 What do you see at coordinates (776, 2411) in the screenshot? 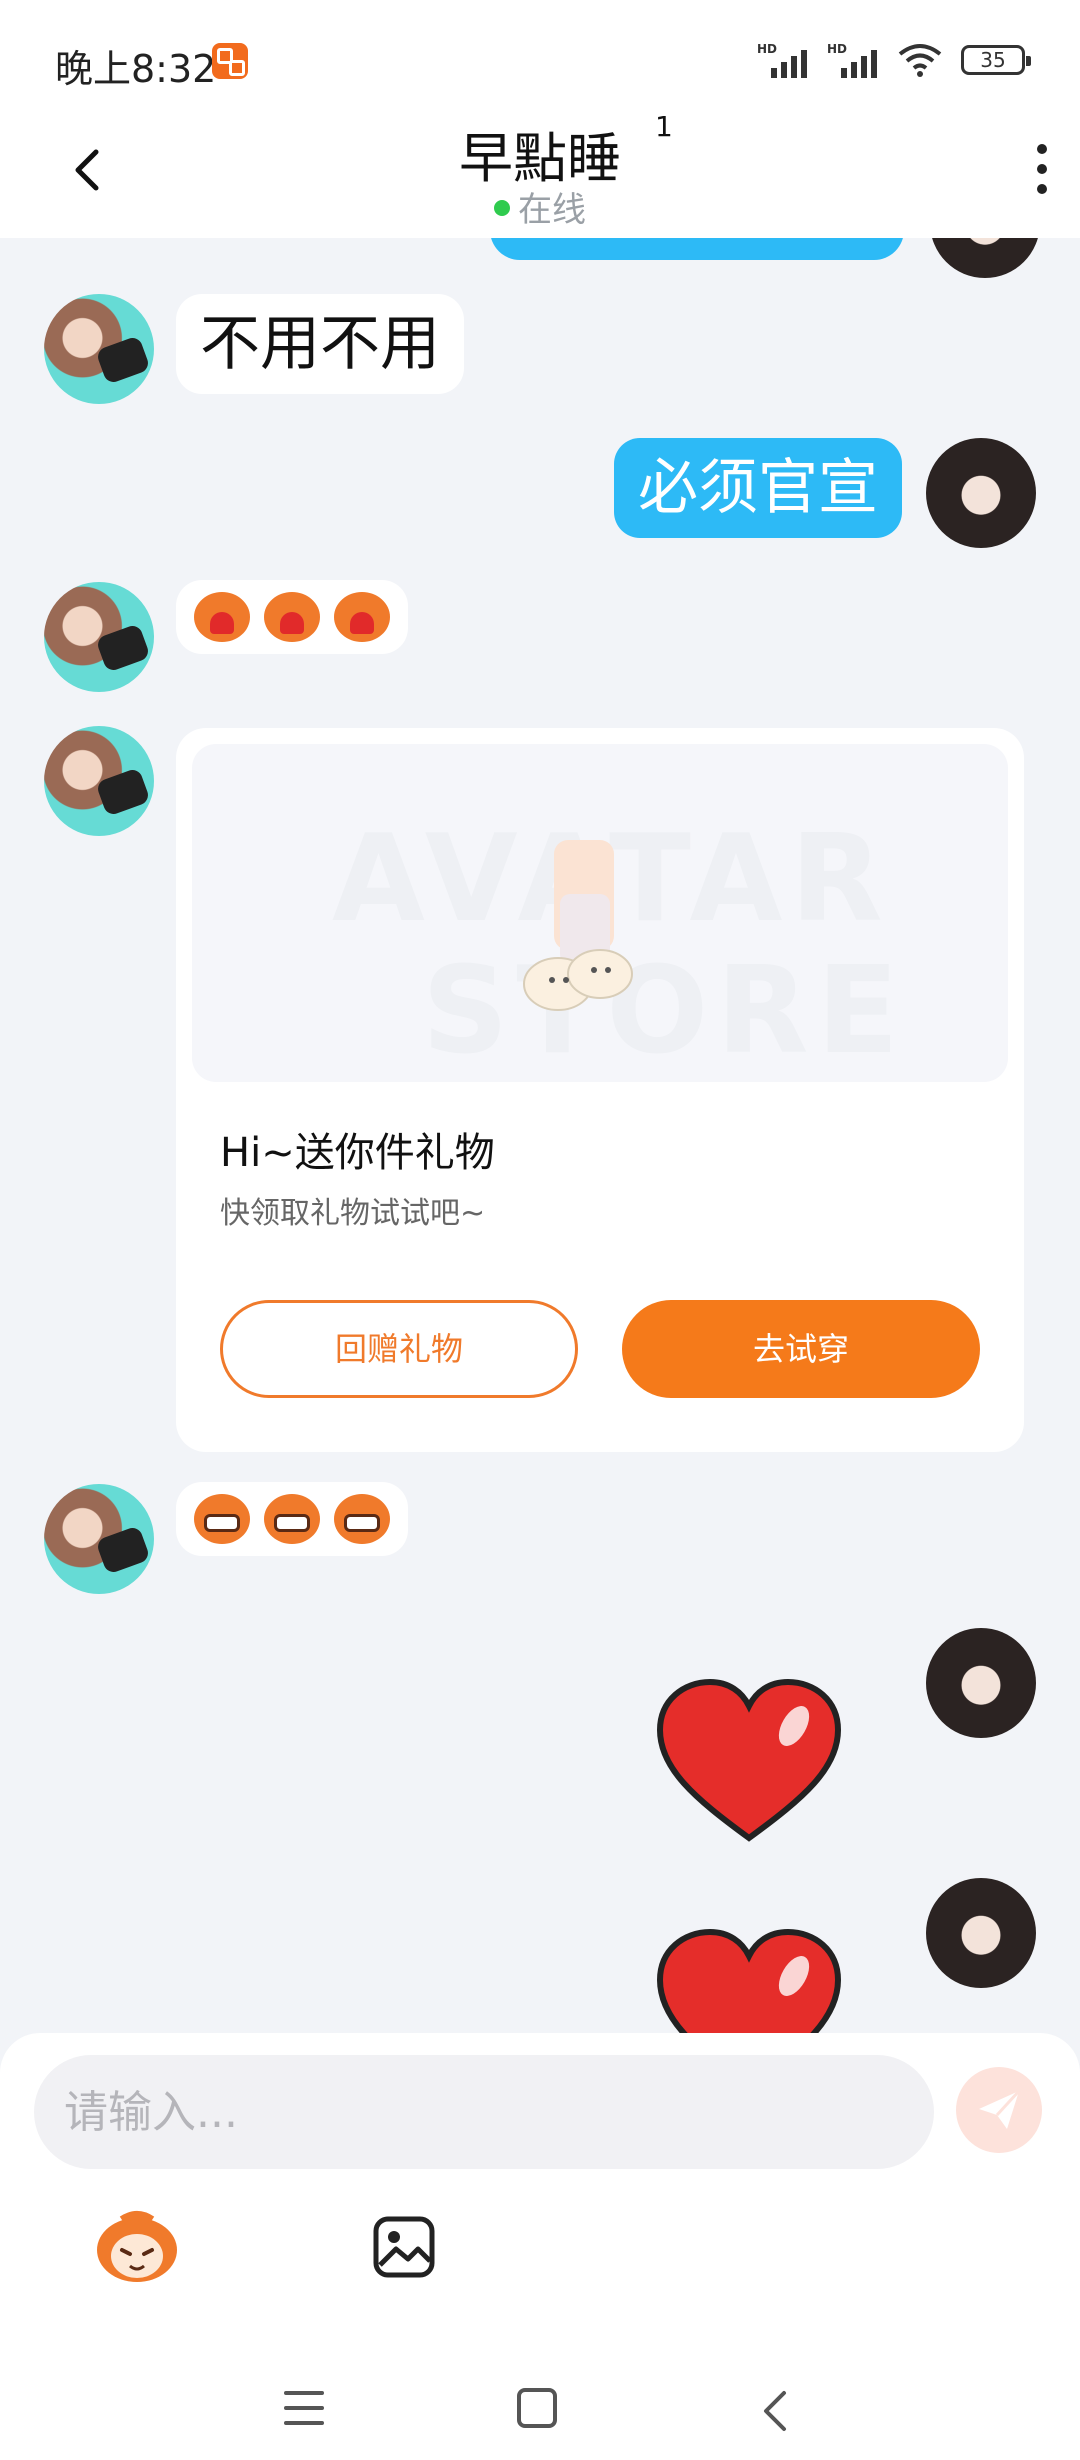
I see `system-back-icon` at bounding box center [776, 2411].